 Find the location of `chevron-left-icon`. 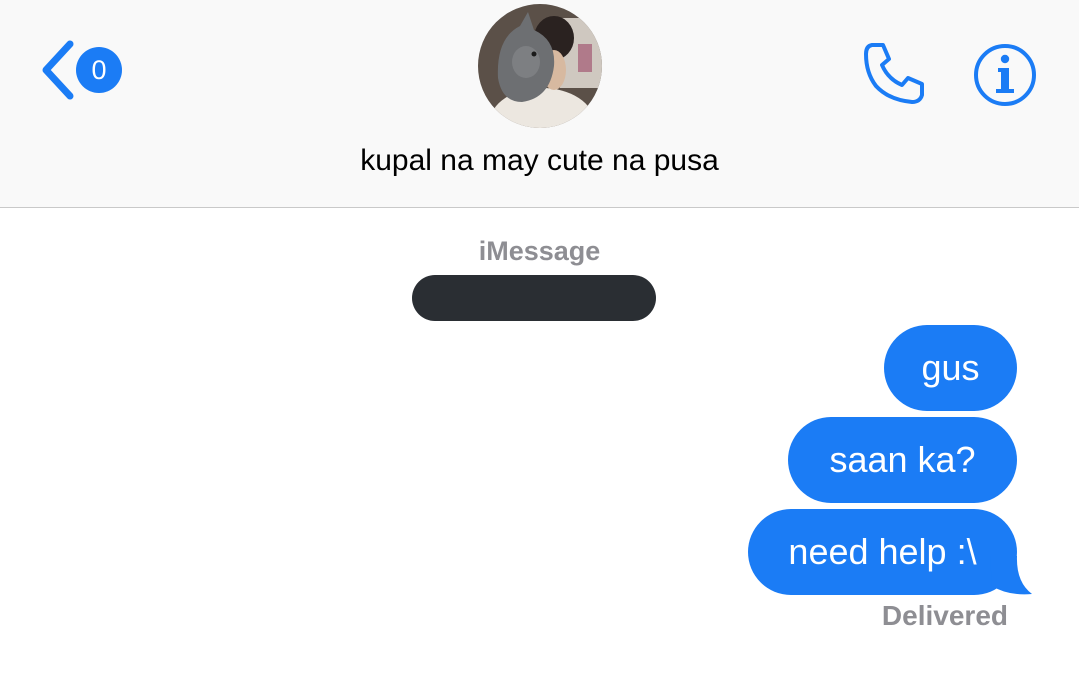

chevron-left-icon is located at coordinates (58, 70).